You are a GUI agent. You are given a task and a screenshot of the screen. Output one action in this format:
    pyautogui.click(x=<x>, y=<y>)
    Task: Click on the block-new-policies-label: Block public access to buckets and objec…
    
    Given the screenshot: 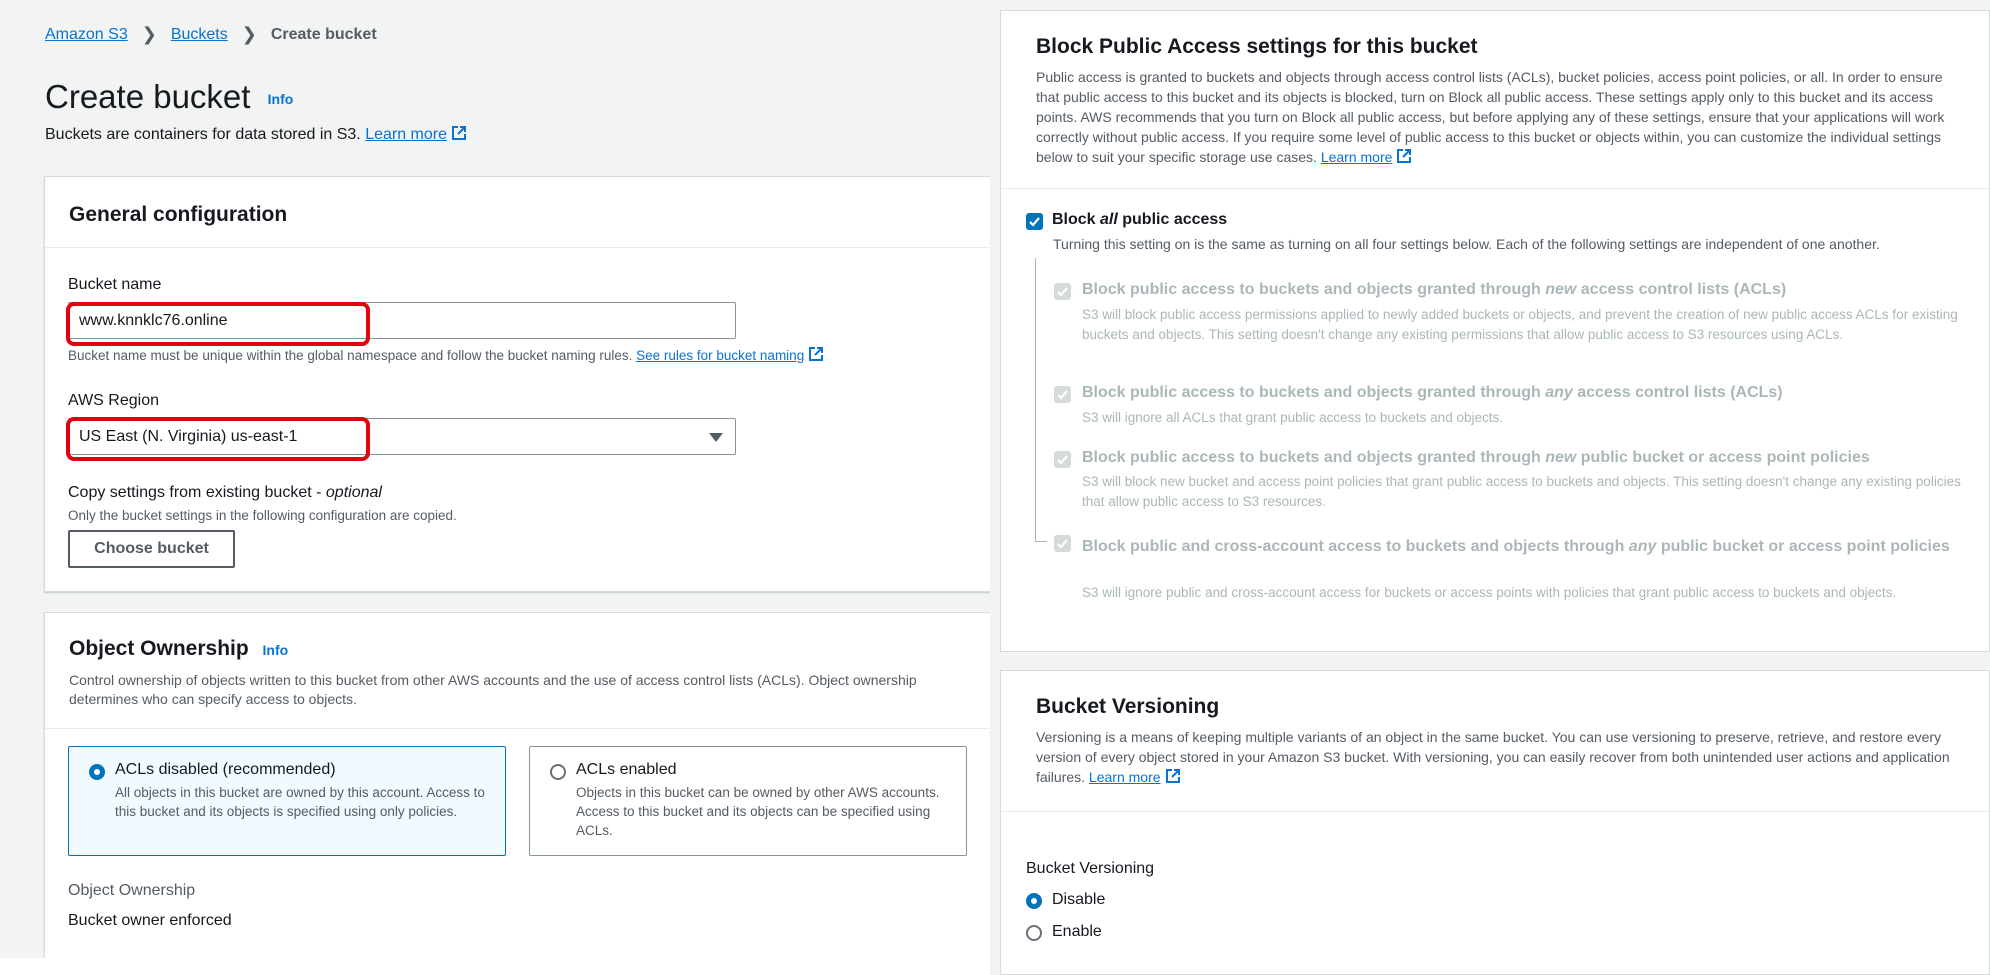 What is the action you would take?
    pyautogui.click(x=1476, y=458)
    